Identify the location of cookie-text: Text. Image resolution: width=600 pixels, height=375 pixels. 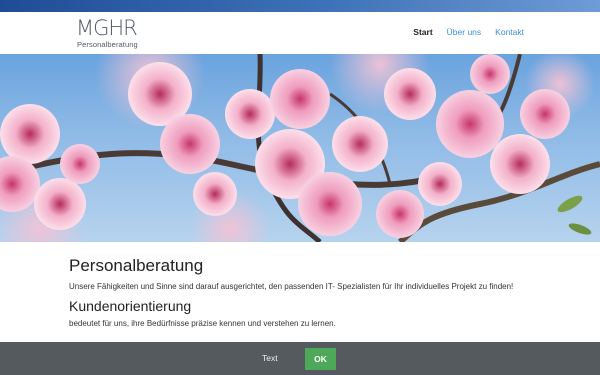
(270, 358).